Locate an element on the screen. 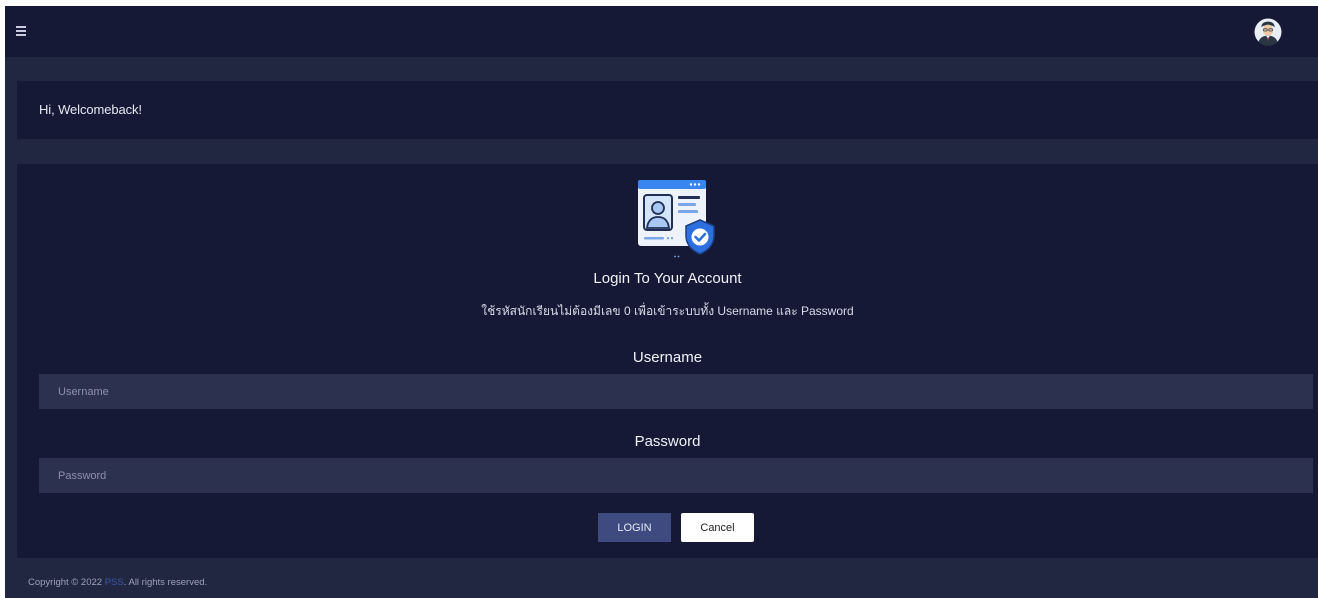 This screenshot has width=1318, height=598. footer-copyright-suffix: . All rights reserved. is located at coordinates (165, 582).